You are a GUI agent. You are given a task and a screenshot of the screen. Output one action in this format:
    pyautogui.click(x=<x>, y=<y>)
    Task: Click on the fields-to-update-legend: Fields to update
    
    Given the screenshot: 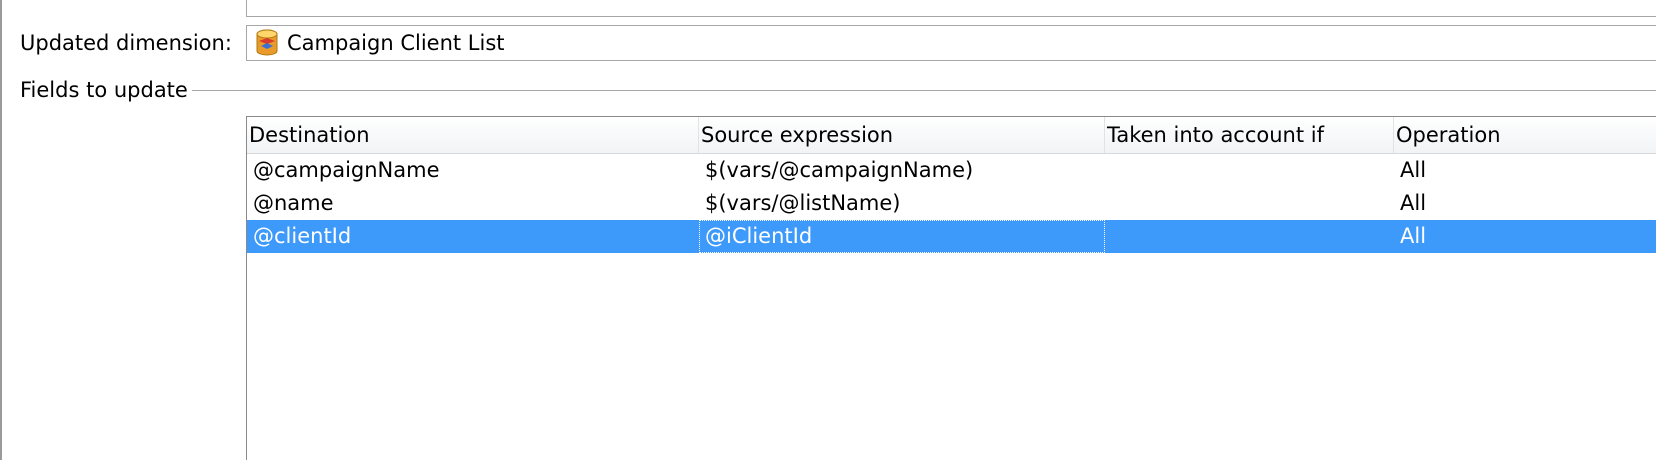 What is the action you would take?
    pyautogui.click(x=106, y=90)
    